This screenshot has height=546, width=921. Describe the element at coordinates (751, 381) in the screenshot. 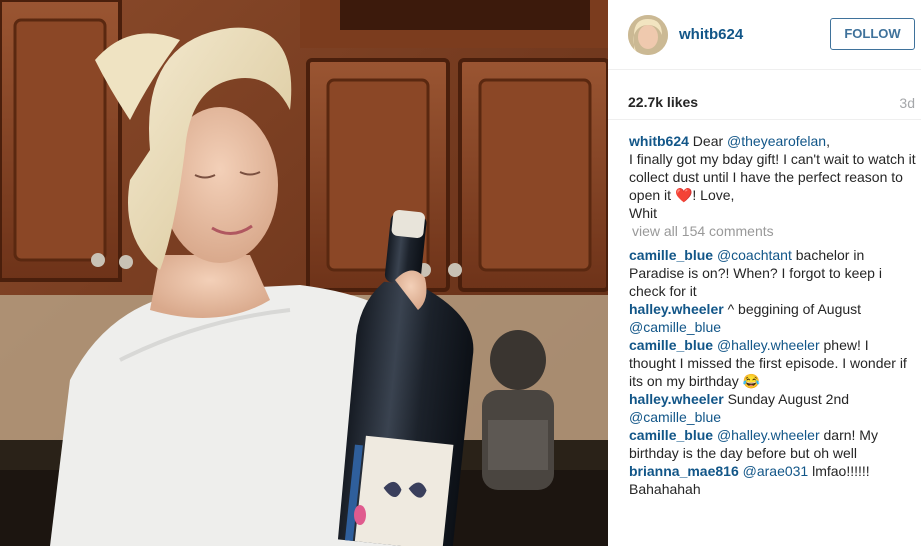

I see `laughing-emoji-icon: 😂` at that location.